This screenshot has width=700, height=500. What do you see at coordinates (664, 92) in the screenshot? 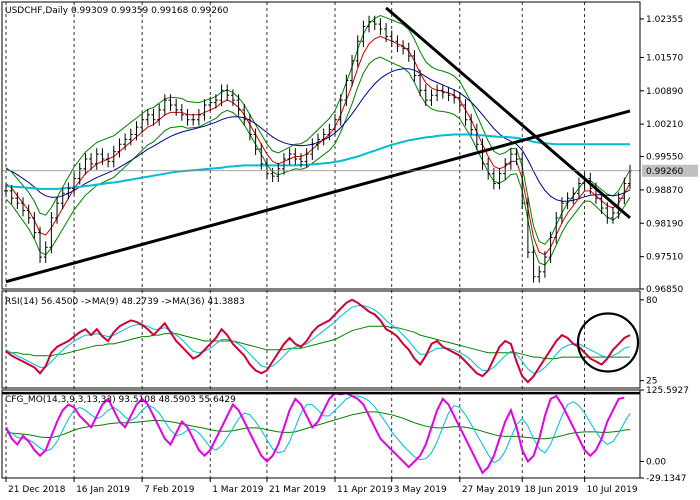
I see `price-tick-2: 1.00890` at bounding box center [664, 92].